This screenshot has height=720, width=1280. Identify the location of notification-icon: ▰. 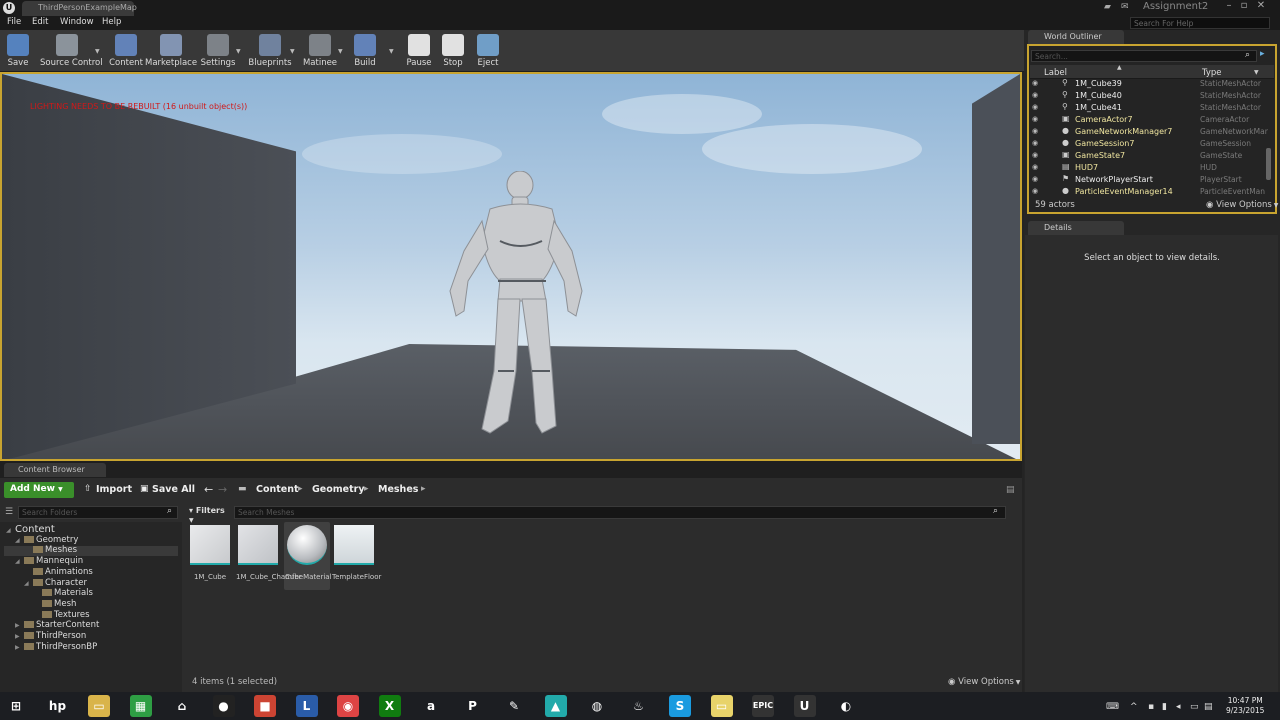
(1107, 7).